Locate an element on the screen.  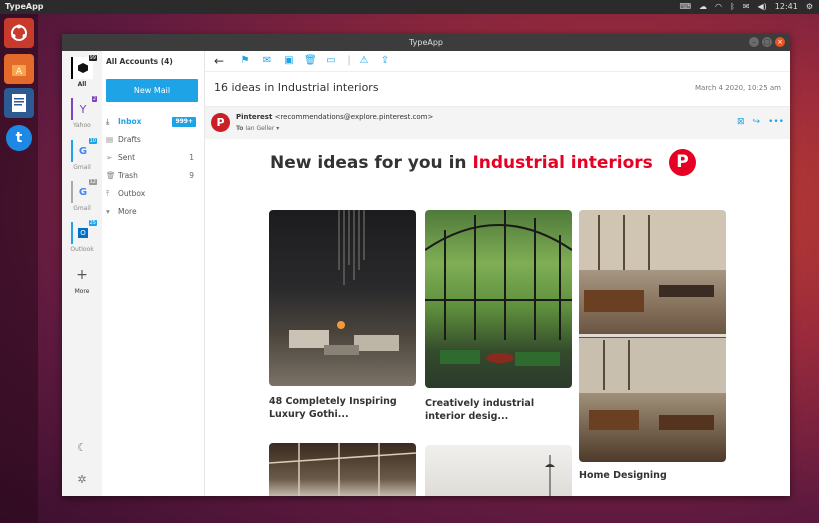
minimize-button: – is located at coordinates (754, 42).